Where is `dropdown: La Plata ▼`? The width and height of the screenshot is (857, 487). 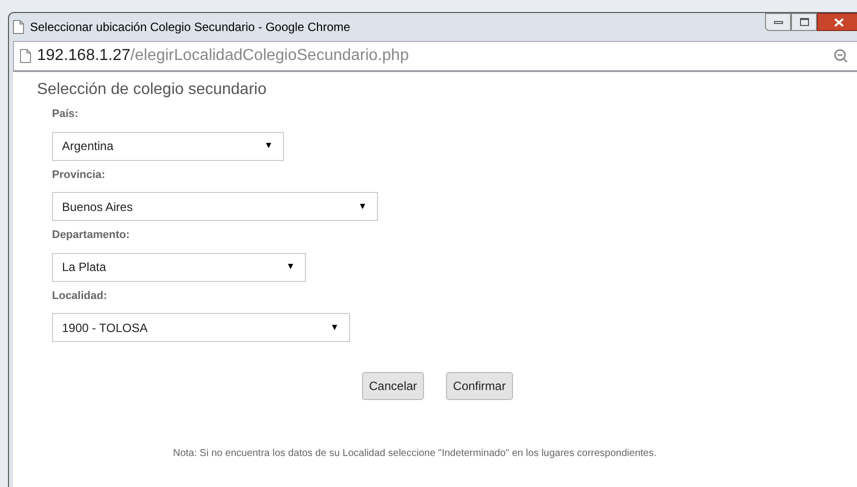 dropdown: La Plata ▼ is located at coordinates (179, 267).